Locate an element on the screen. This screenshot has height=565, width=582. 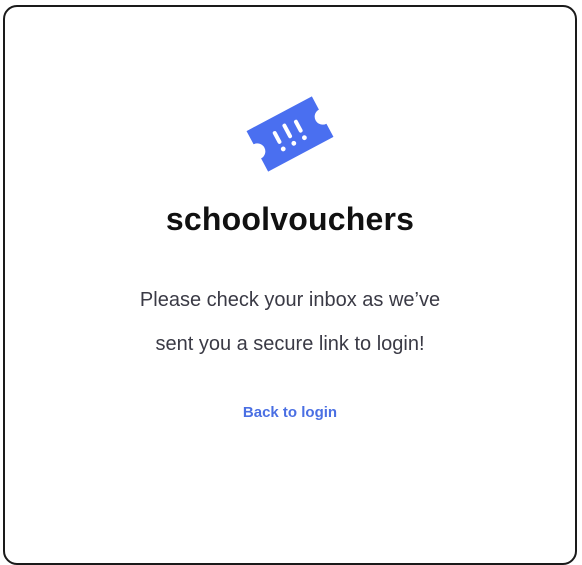
brand-name: schoolvouchers is located at coordinates (290, 219).